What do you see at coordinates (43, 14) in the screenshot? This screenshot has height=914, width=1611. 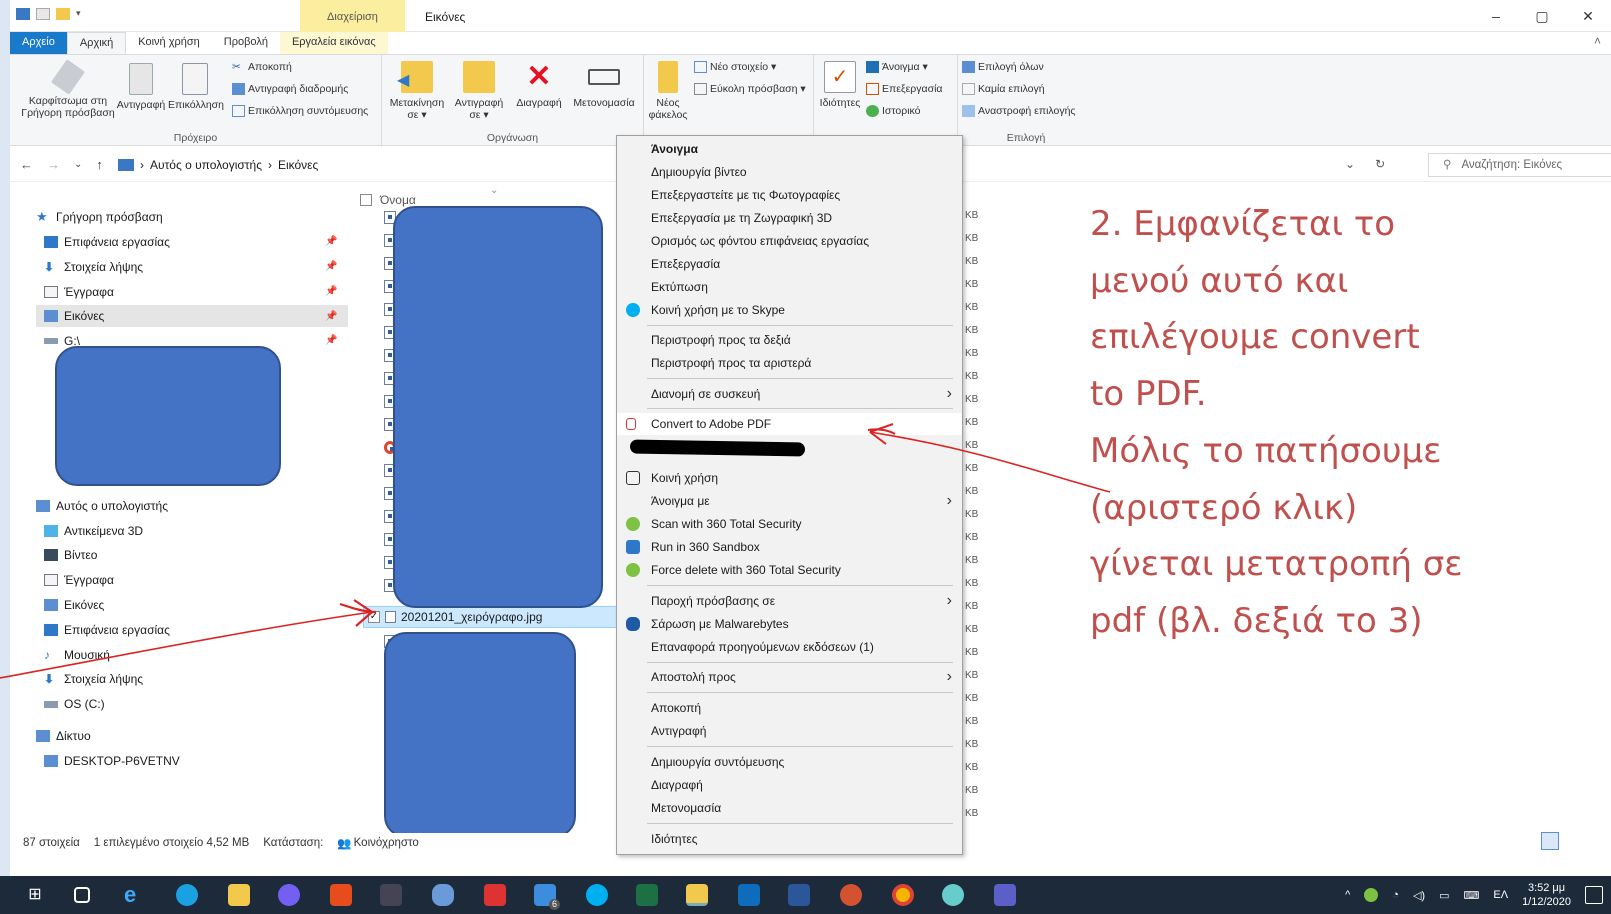 I see `properties-icon` at bounding box center [43, 14].